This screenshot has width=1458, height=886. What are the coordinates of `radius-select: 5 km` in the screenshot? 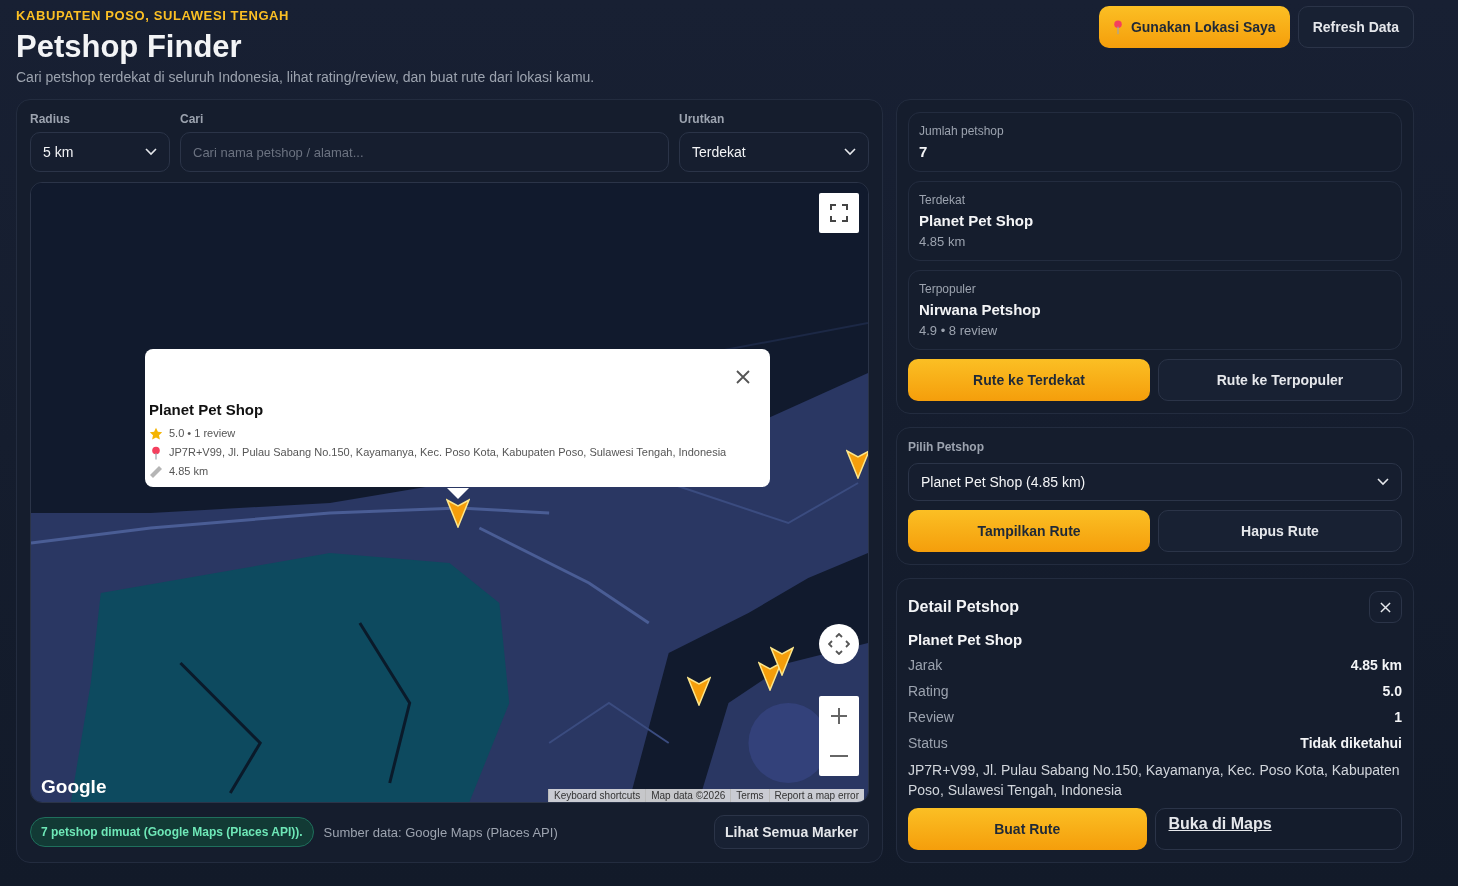 It's located at (100, 152).